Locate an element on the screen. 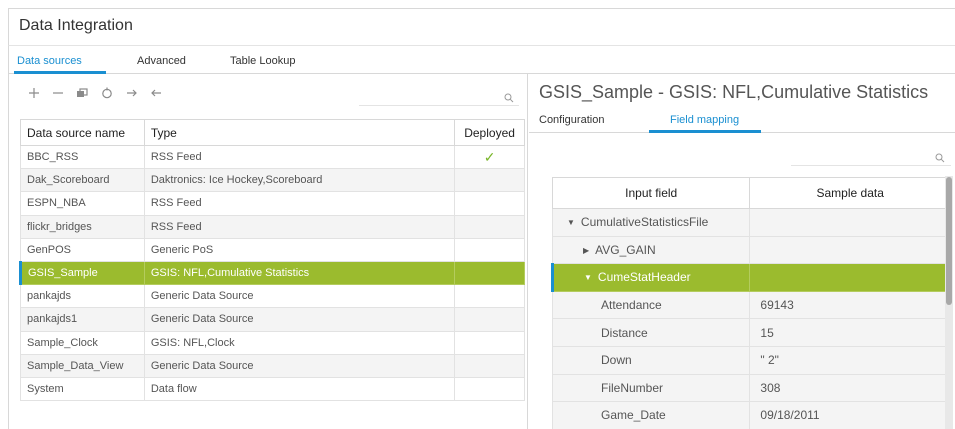  data-sources-toolbar is located at coordinates (269, 94).